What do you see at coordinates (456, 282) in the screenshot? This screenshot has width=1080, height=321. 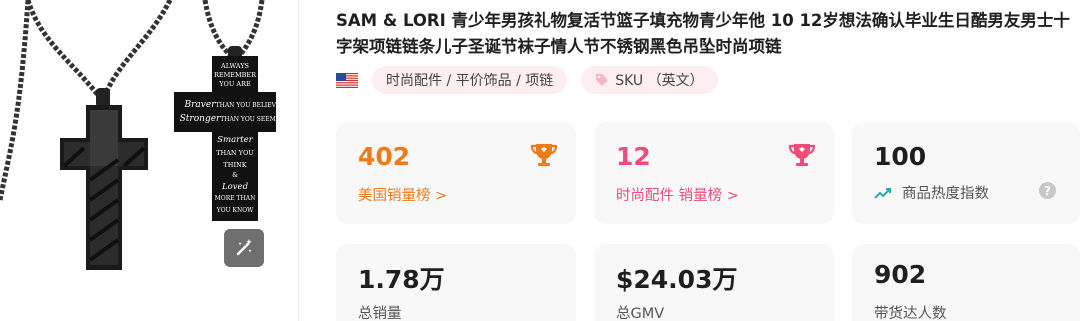 I see `total-sales-card: 1.78万 总销量` at bounding box center [456, 282].